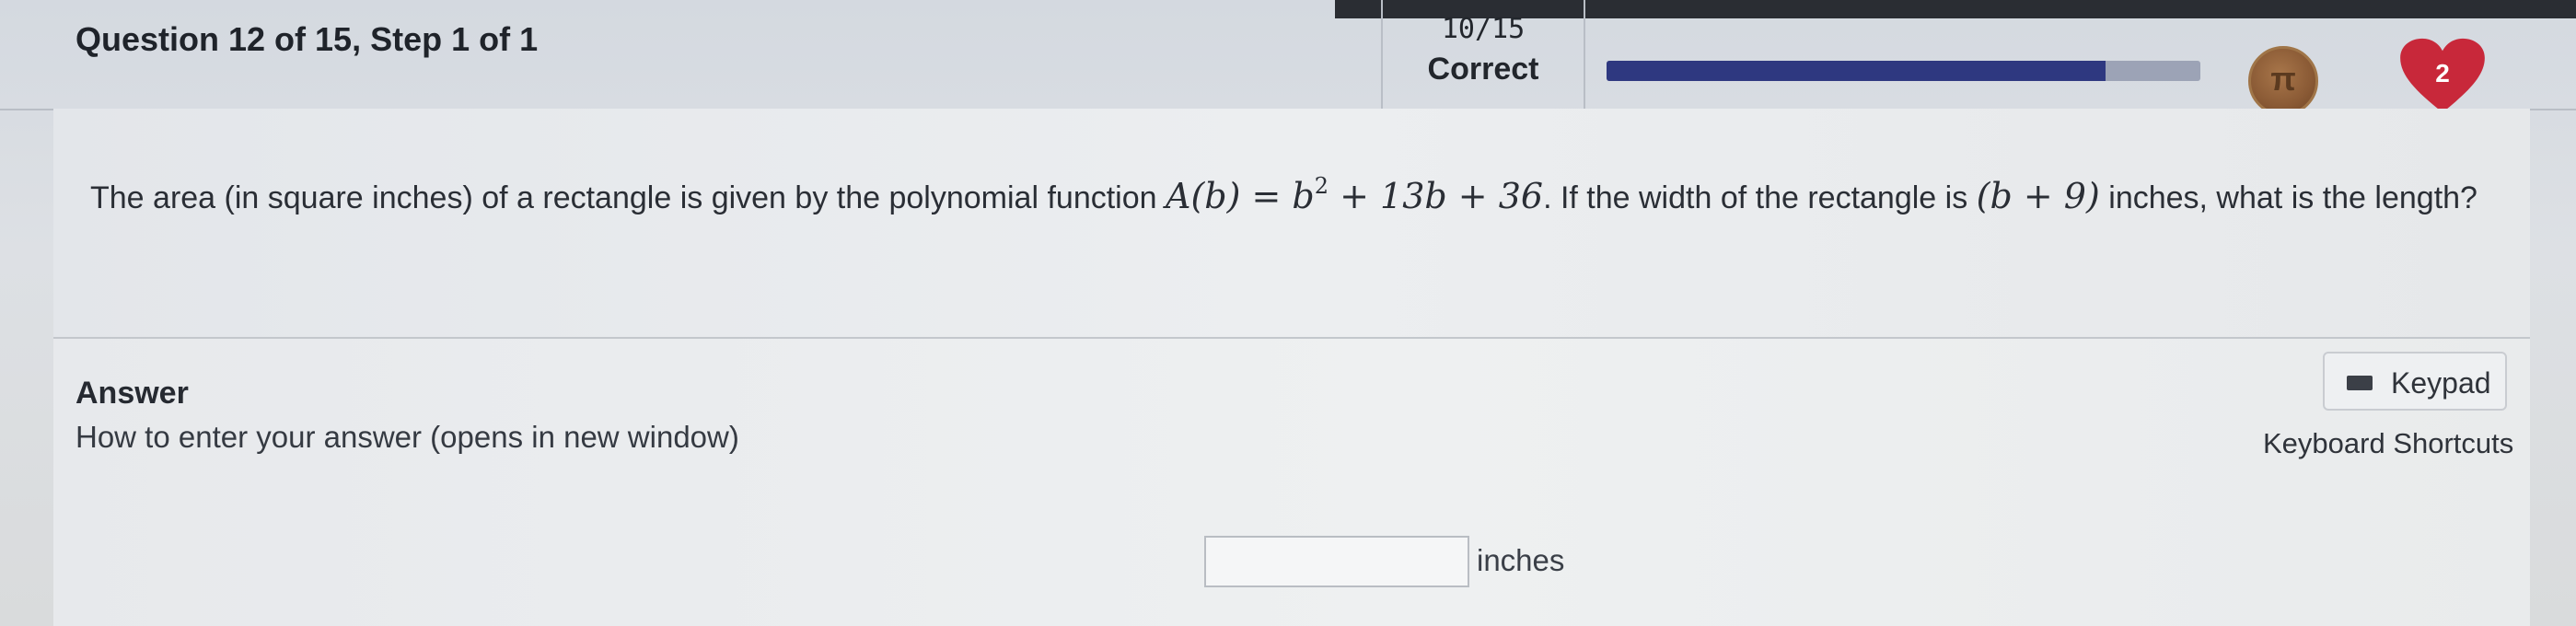 The image size is (2576, 626). I want to click on question-text-after: inches, what is the length?, so click(2288, 197).